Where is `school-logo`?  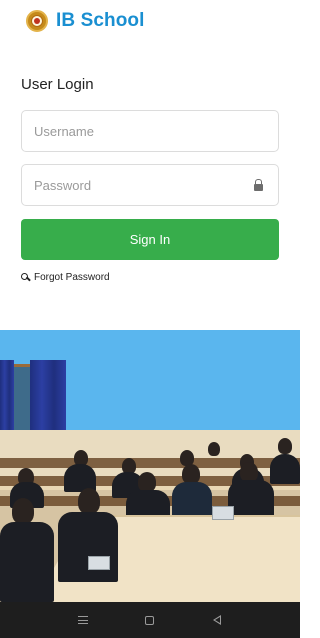 school-logo is located at coordinates (37, 21).